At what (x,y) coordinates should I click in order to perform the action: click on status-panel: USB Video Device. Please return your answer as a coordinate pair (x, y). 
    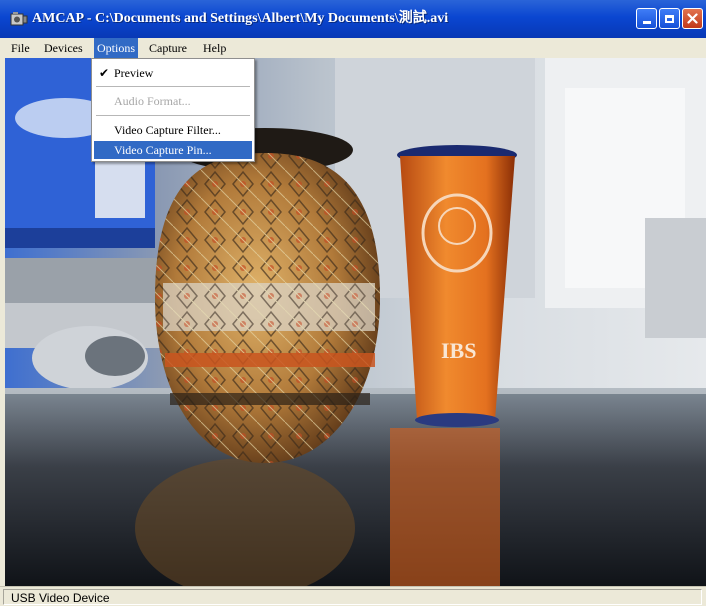
    Looking at the image, I should click on (352, 597).